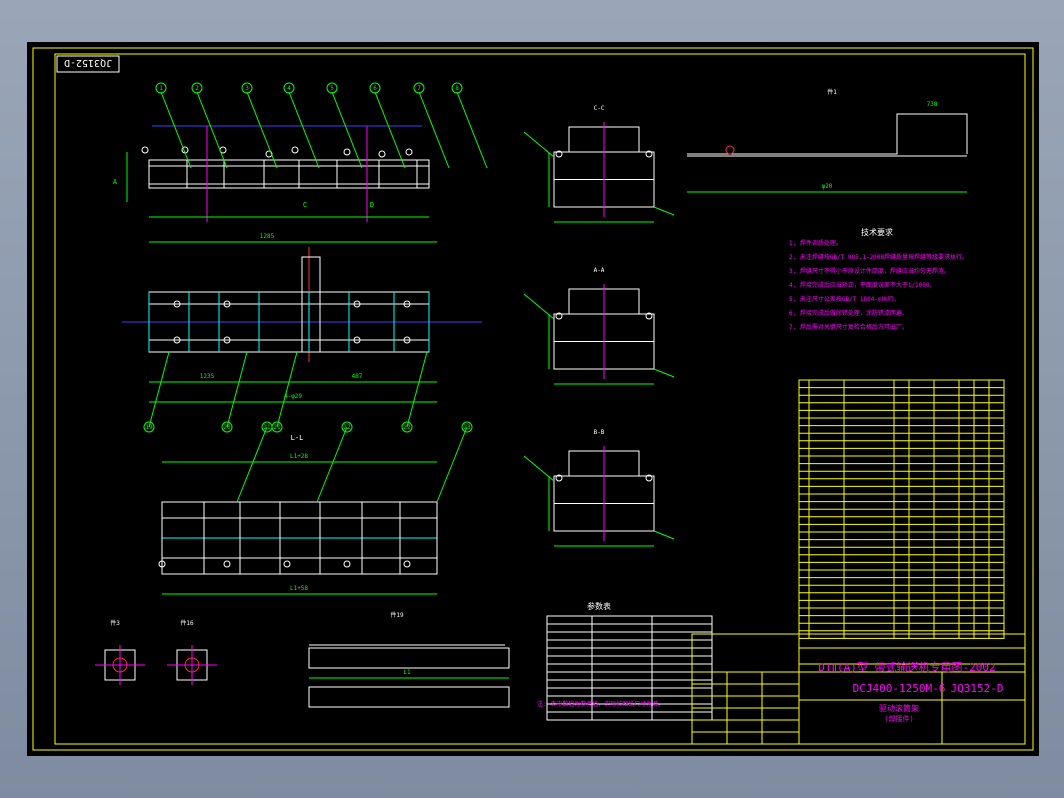  Describe the element at coordinates (827, 186) in the screenshot. I see `dim-label: φ20` at that location.